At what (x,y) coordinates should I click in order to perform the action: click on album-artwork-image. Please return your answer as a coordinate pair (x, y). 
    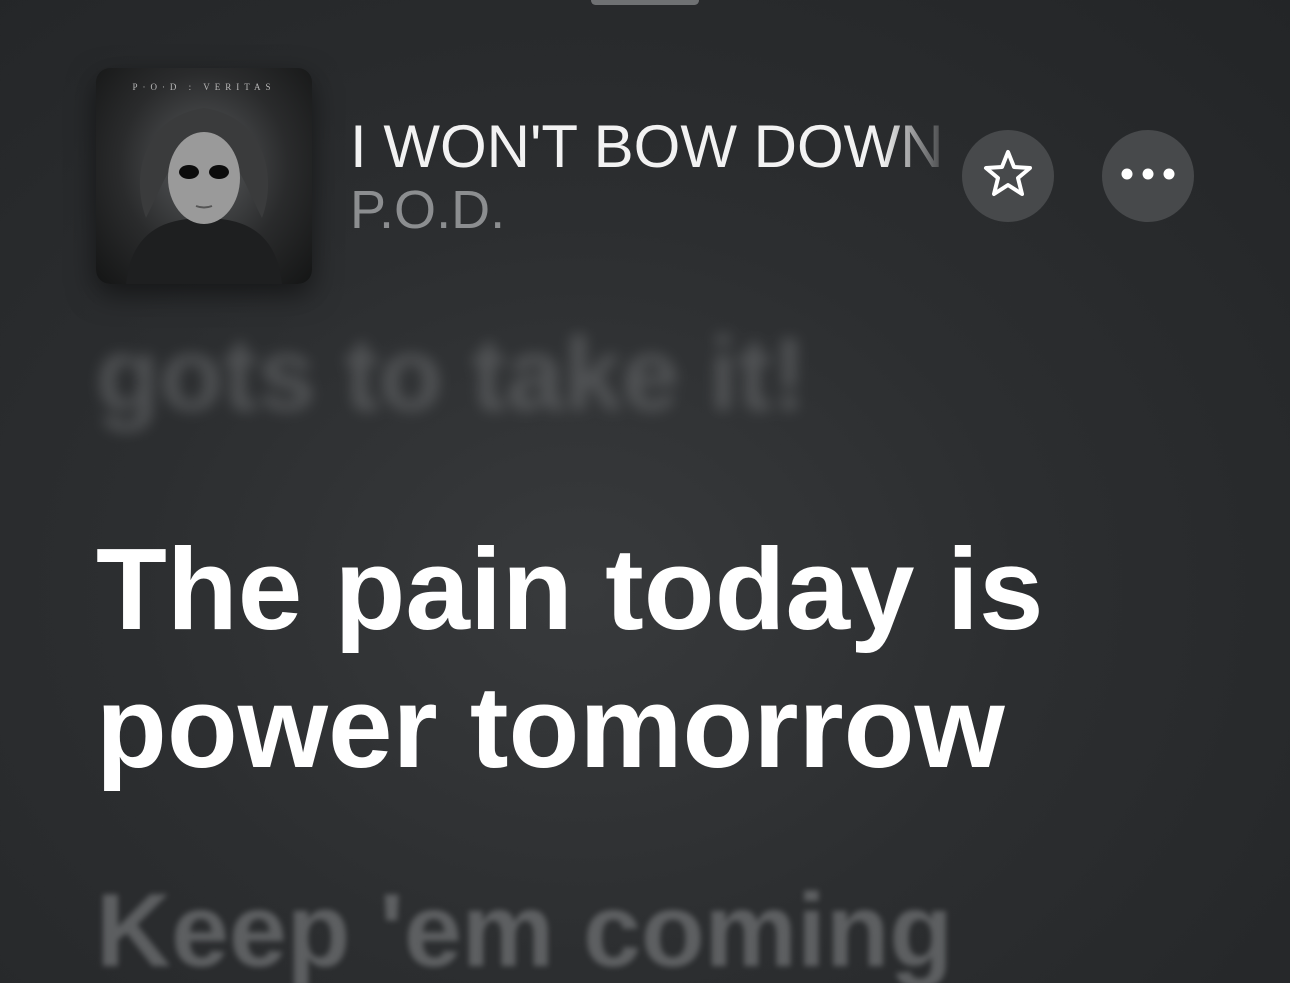
    Looking at the image, I should click on (204, 196).